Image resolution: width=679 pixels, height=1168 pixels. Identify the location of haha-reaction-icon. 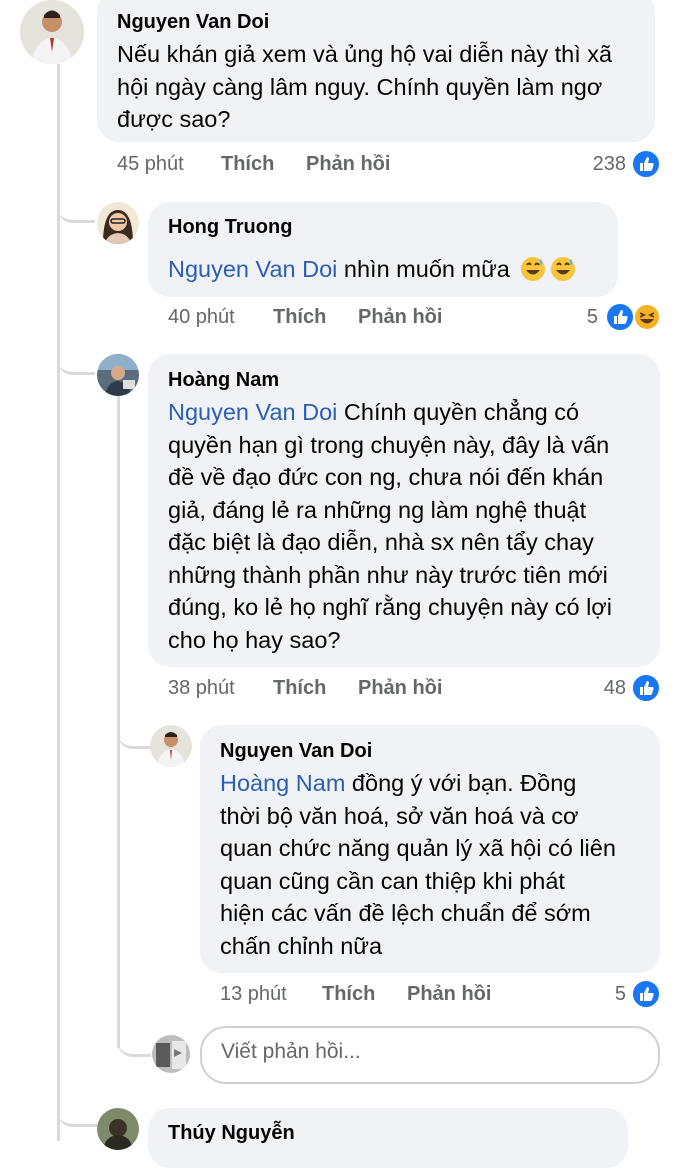
(647, 317).